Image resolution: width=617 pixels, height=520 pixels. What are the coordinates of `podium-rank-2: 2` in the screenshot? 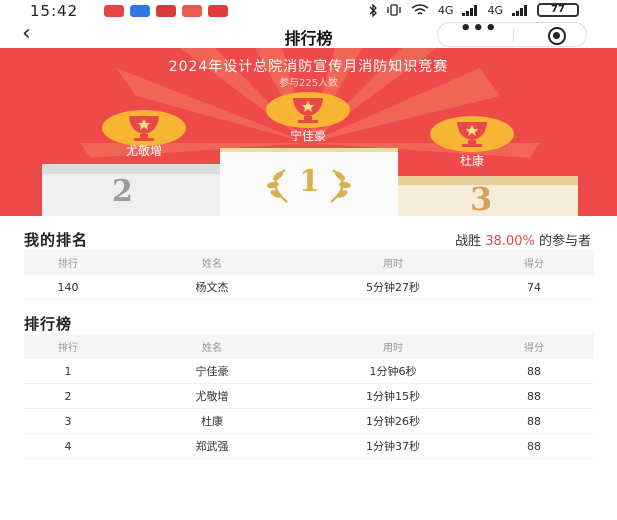 It's located at (122, 191).